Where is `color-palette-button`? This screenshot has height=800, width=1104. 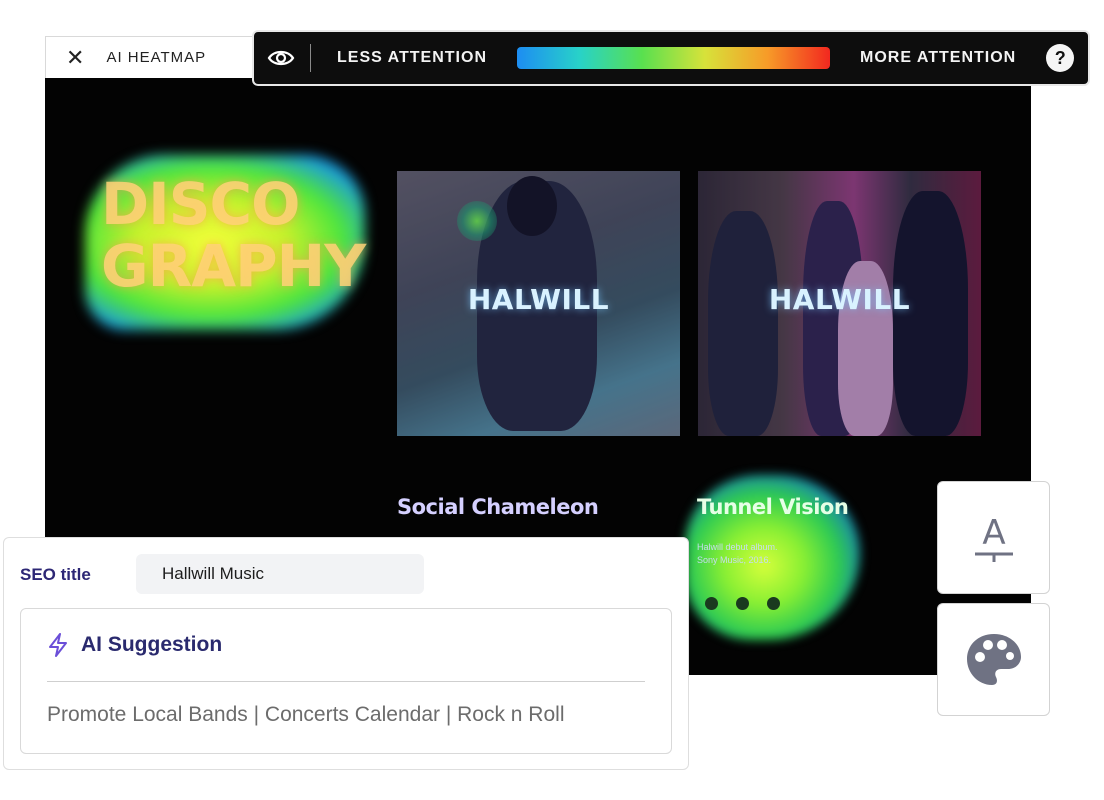 color-palette-button is located at coordinates (993, 659).